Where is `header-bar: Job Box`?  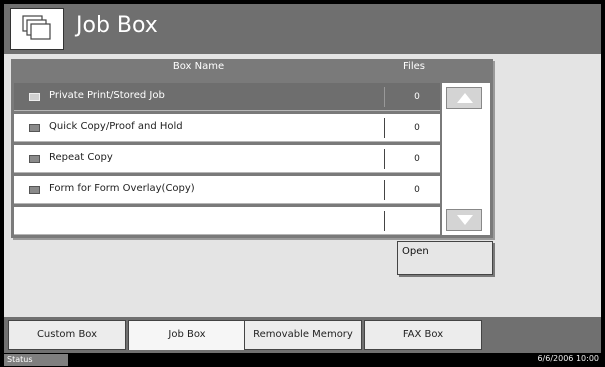 header-bar: Job Box is located at coordinates (302, 29).